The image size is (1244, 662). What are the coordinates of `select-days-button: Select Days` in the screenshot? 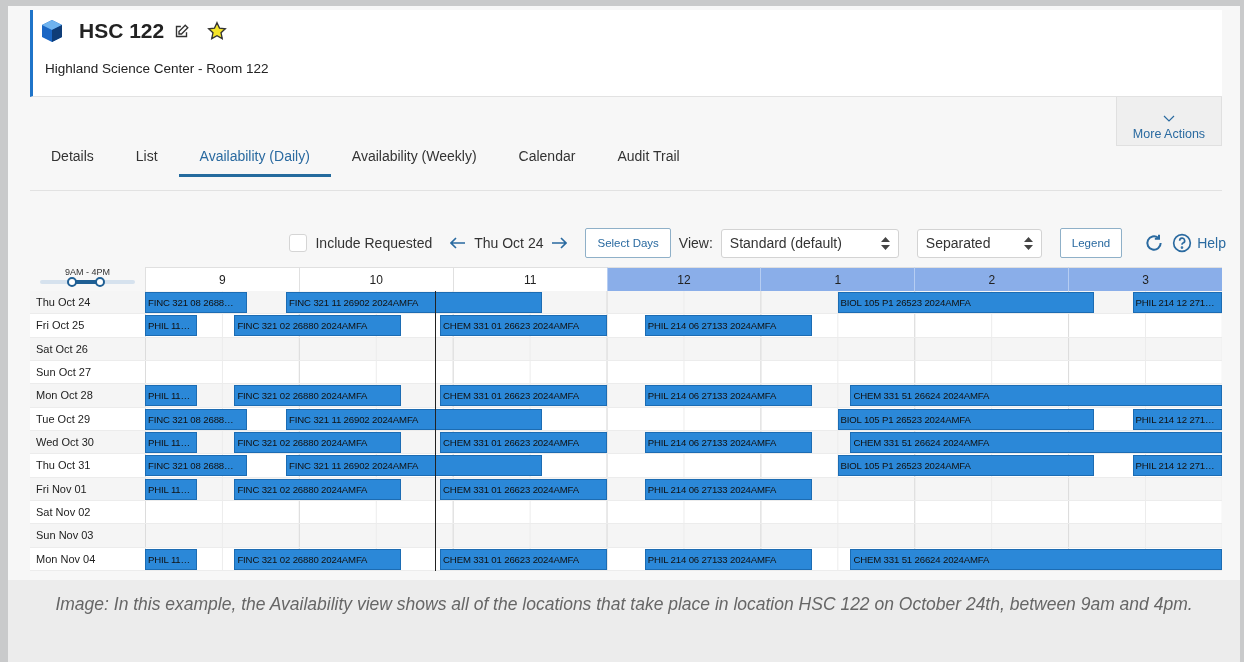 It's located at (628, 243).